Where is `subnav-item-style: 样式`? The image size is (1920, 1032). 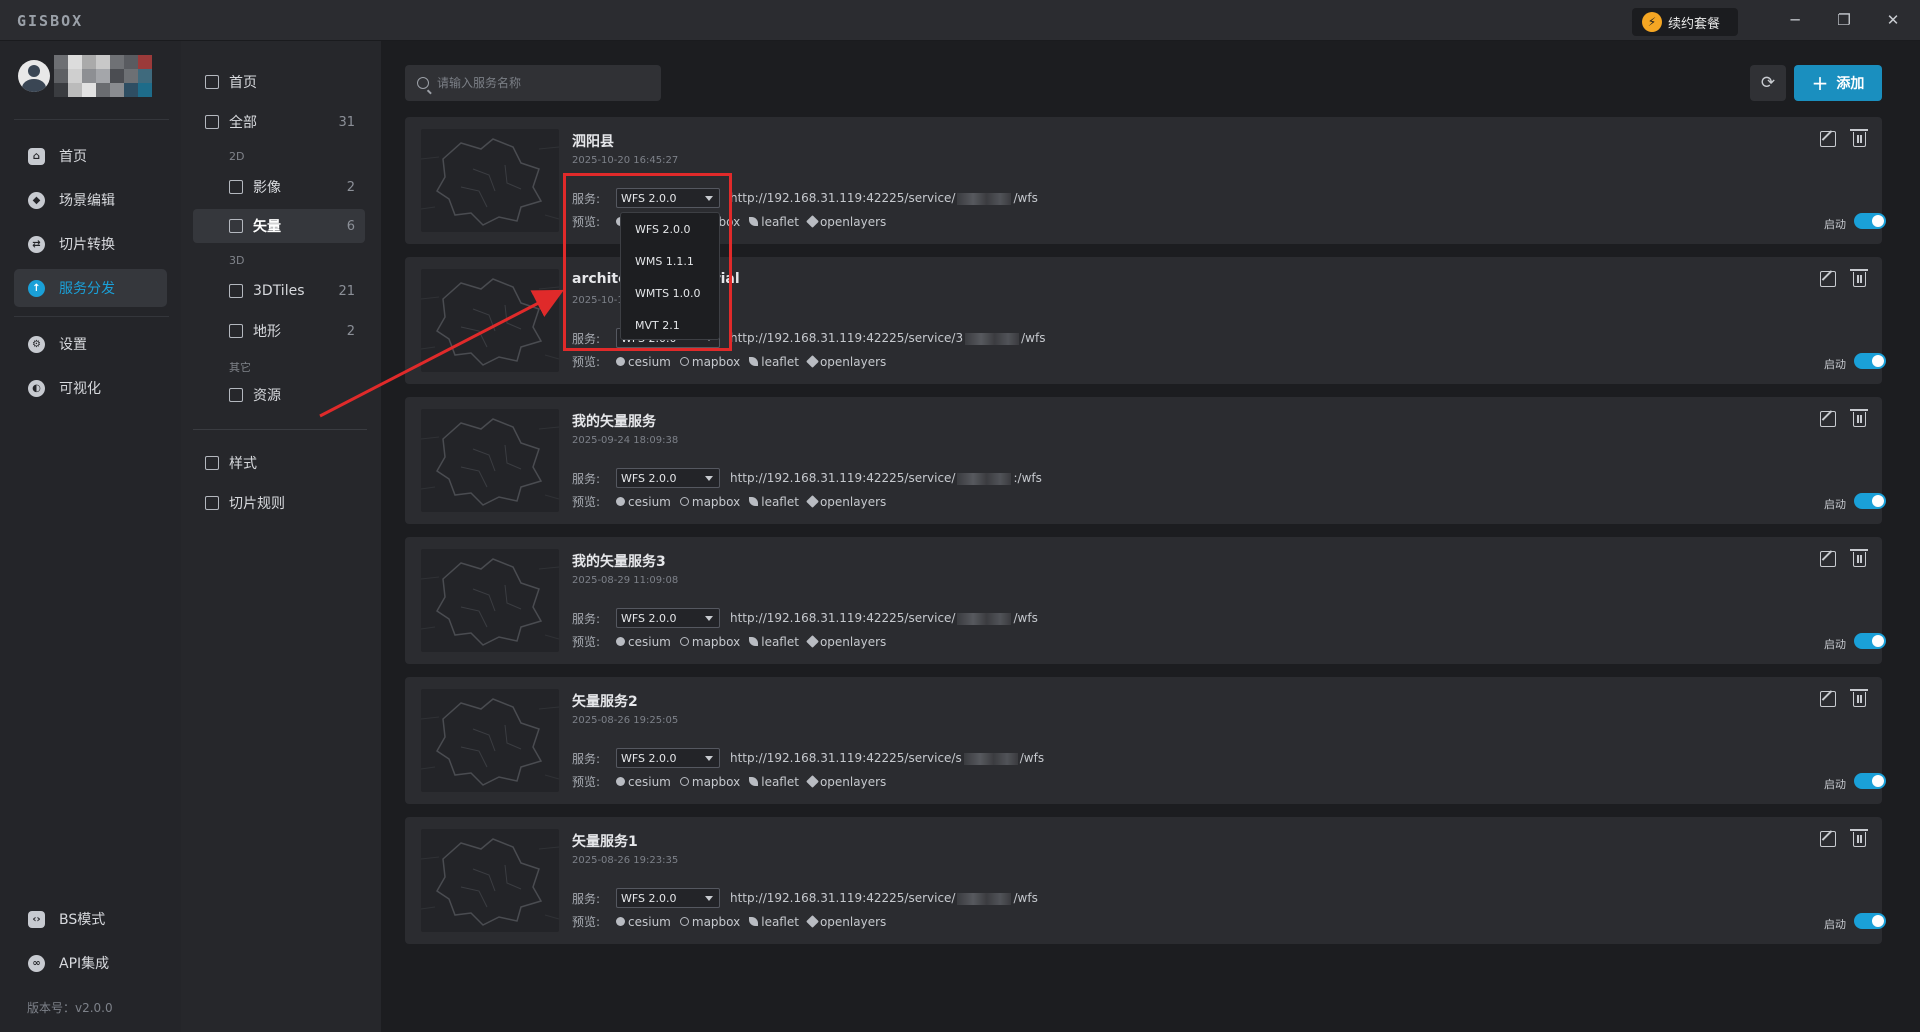 subnav-item-style: 样式 is located at coordinates (279, 463).